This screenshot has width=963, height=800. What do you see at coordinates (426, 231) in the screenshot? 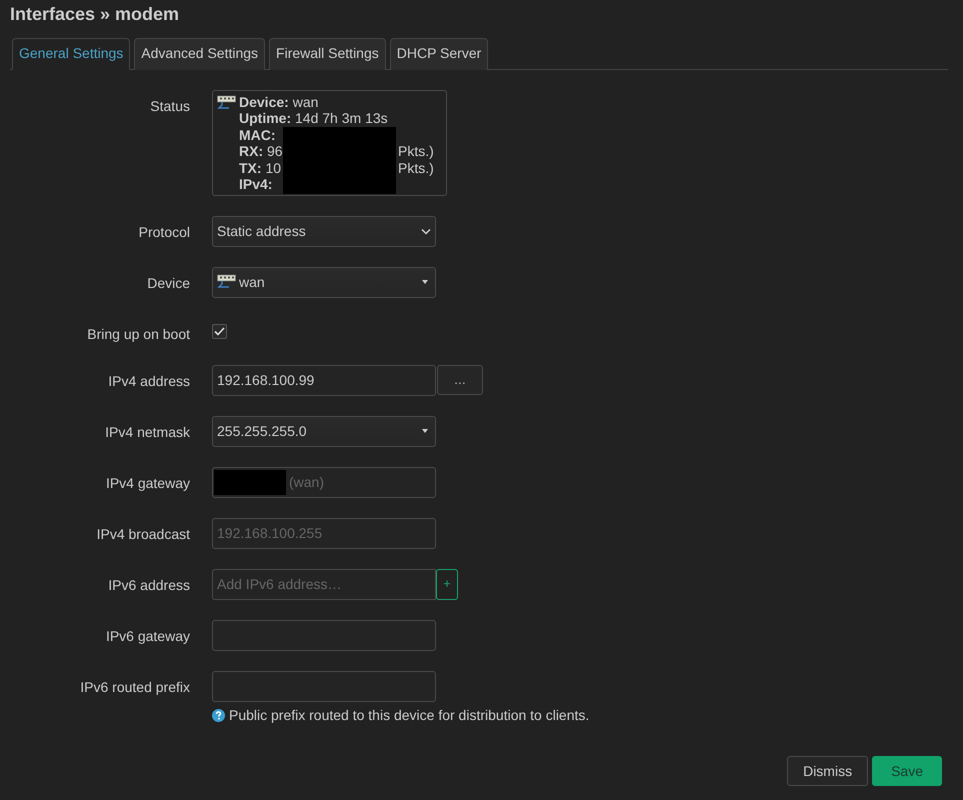
I see `chevron-down-icon` at bounding box center [426, 231].